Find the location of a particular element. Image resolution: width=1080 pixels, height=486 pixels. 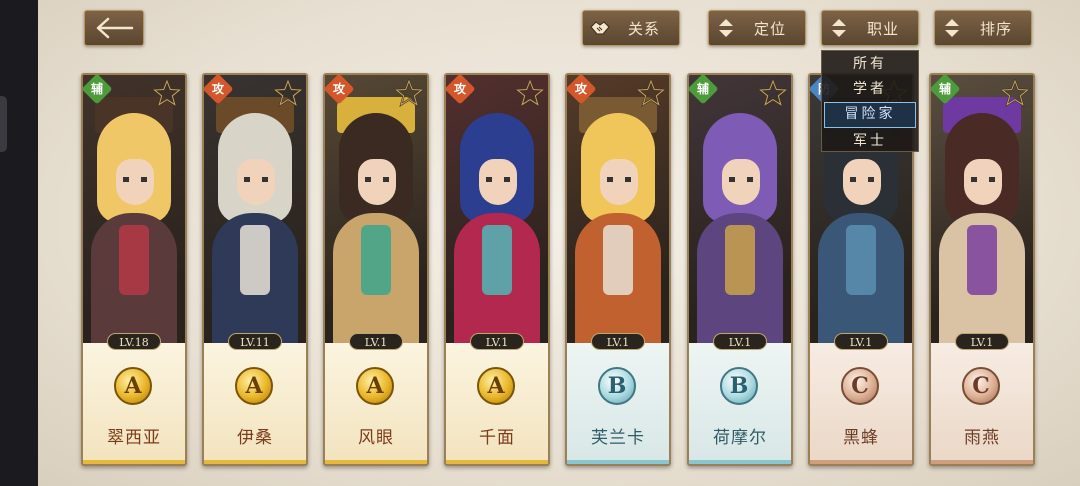

job-option-scholar: 学者 is located at coordinates (870, 89).